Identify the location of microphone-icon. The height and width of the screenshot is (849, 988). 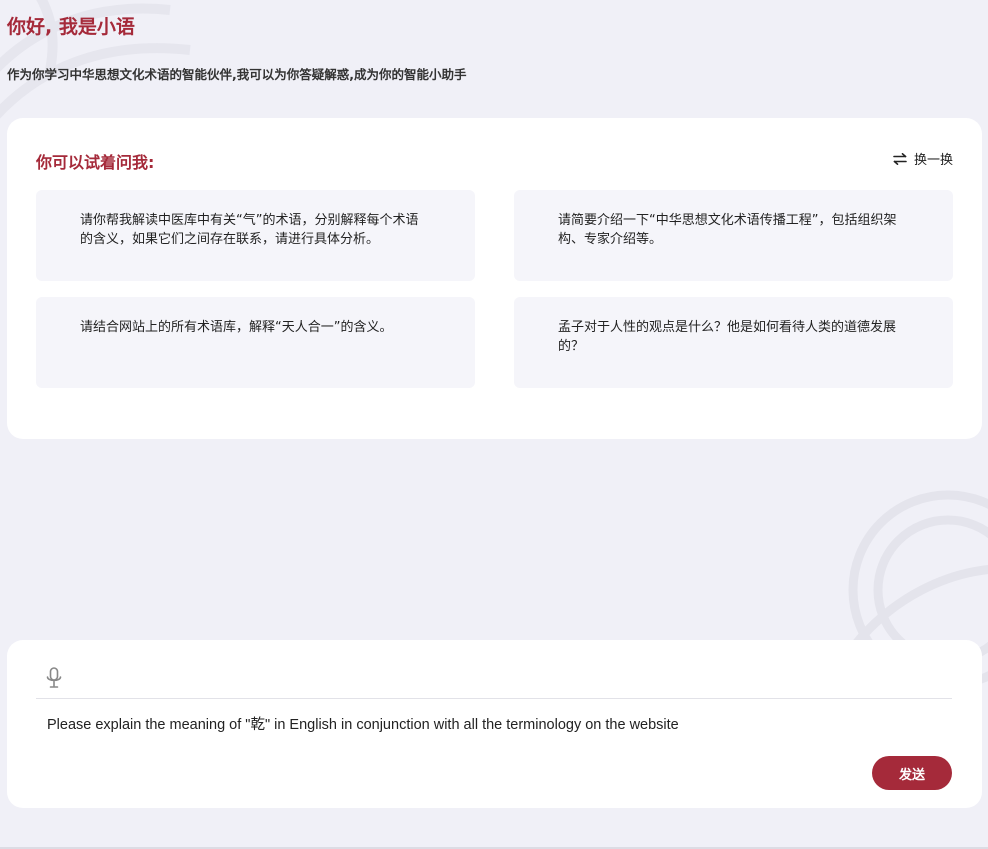
(54, 678).